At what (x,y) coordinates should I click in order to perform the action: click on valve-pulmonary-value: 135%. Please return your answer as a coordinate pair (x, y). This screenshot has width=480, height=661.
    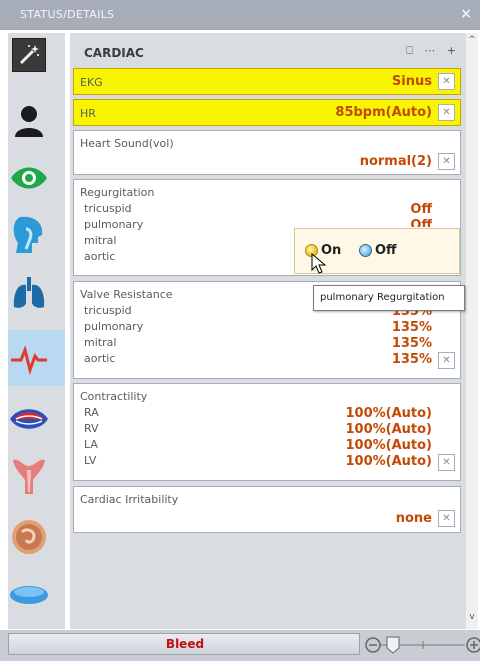
    Looking at the image, I should click on (412, 327).